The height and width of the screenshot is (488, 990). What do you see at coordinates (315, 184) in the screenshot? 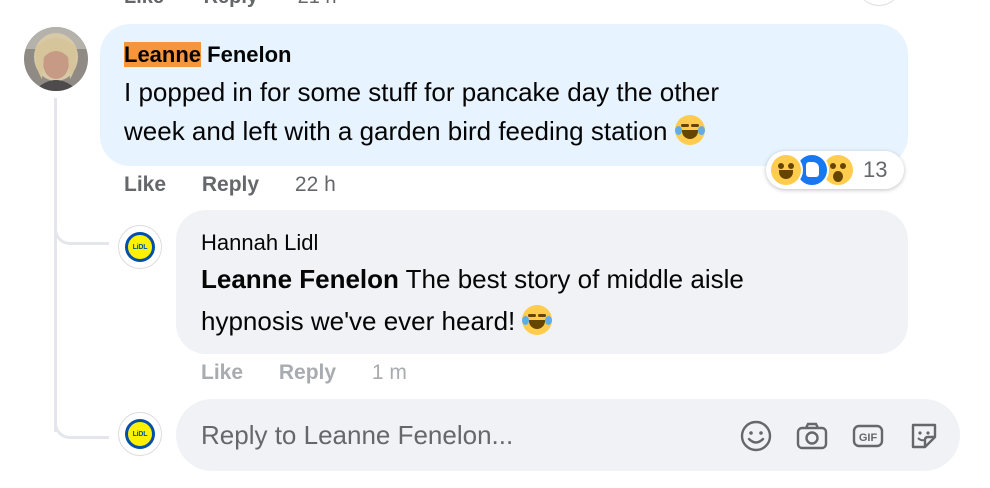
I see `timestamp: 22 h` at bounding box center [315, 184].